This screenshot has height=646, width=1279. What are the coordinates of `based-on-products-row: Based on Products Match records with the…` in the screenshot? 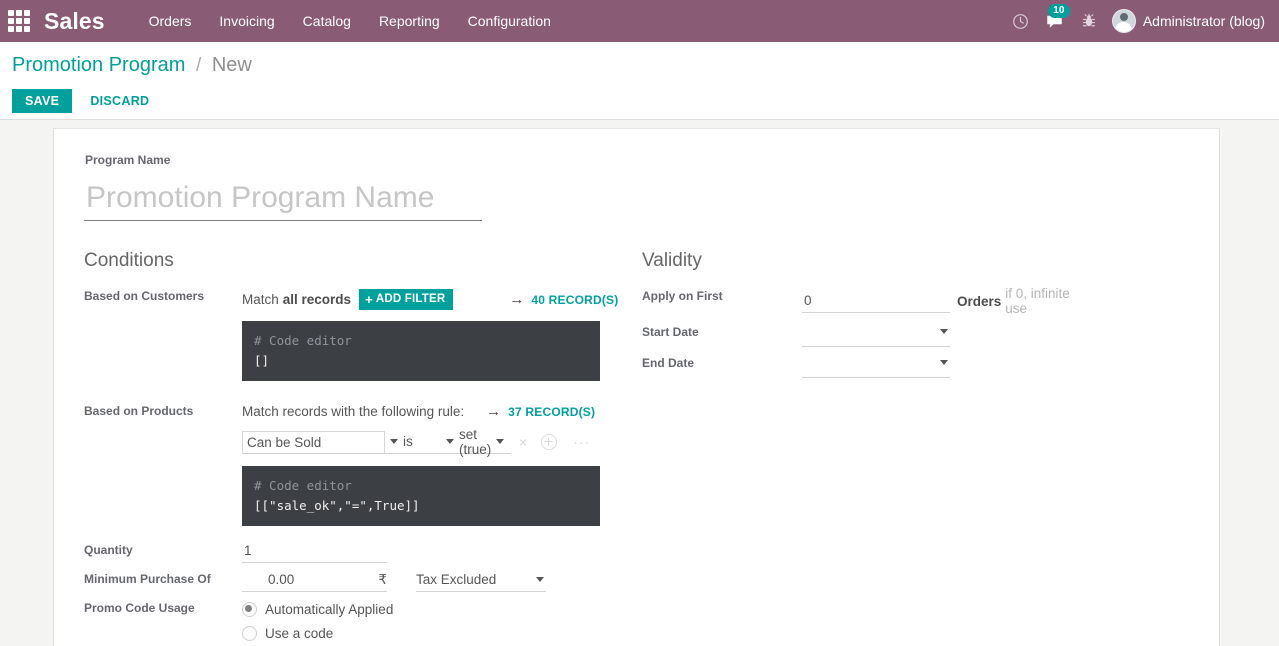 It's located at (361, 463).